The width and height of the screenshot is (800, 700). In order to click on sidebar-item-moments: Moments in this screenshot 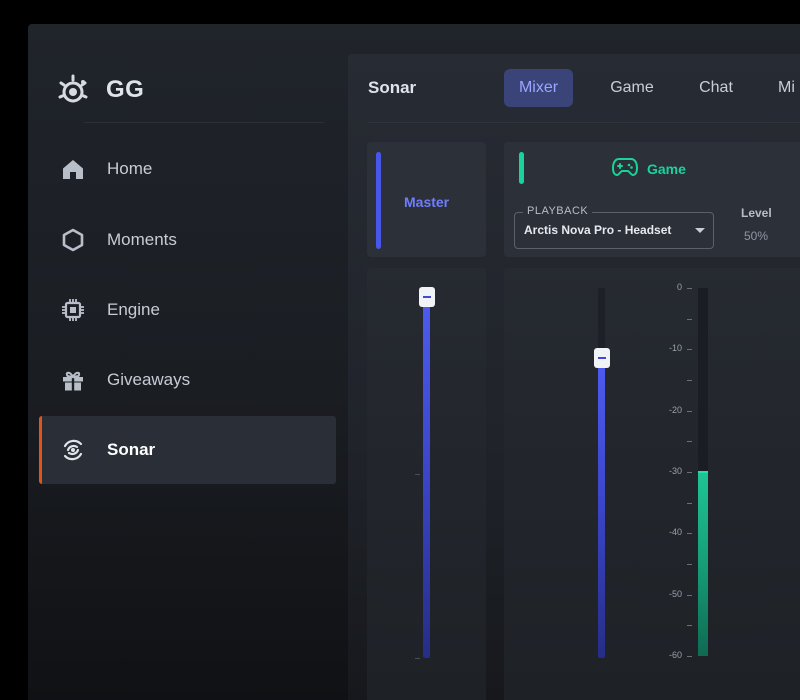, I will do `click(187, 240)`.